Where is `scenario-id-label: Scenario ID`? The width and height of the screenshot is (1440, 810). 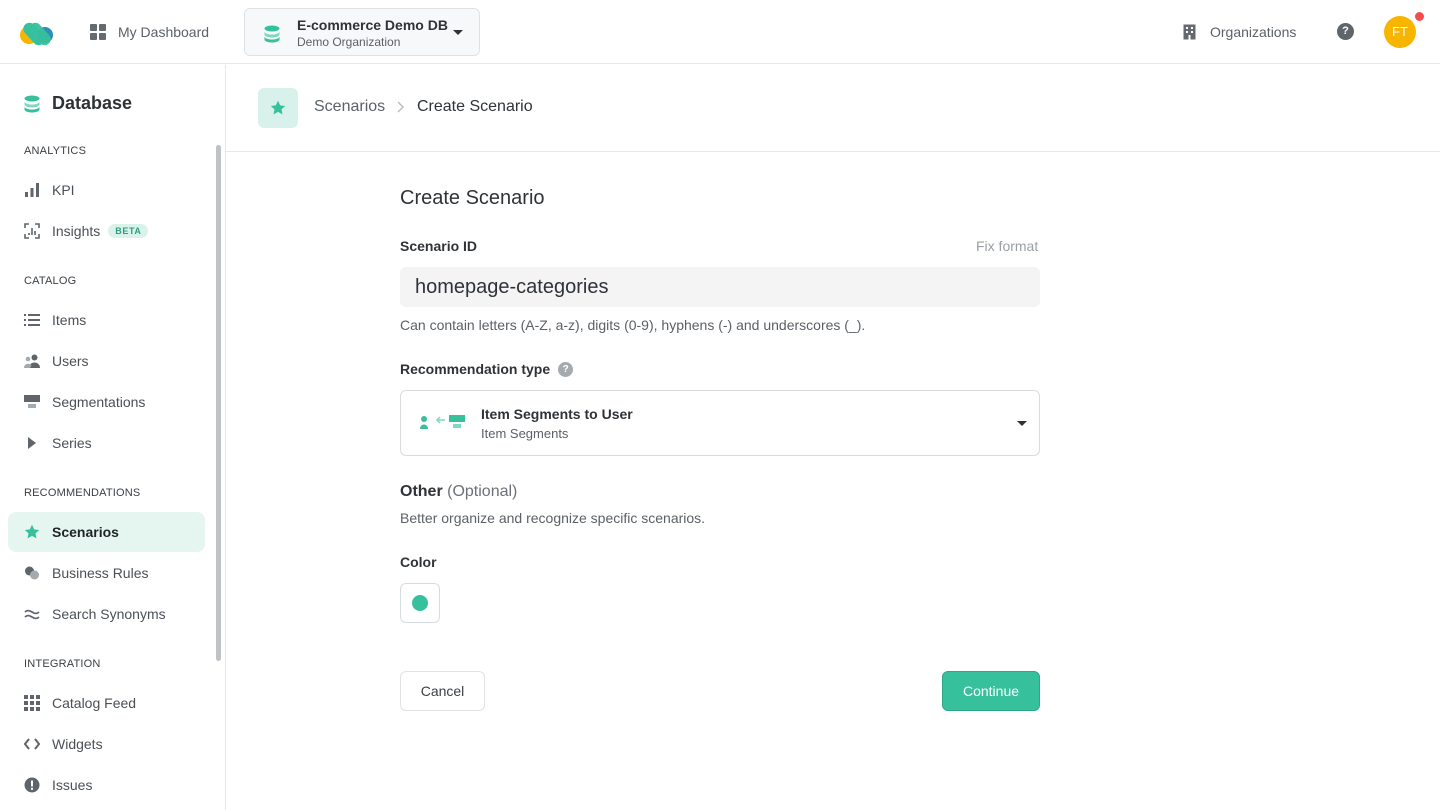 scenario-id-label: Scenario ID is located at coordinates (439, 246).